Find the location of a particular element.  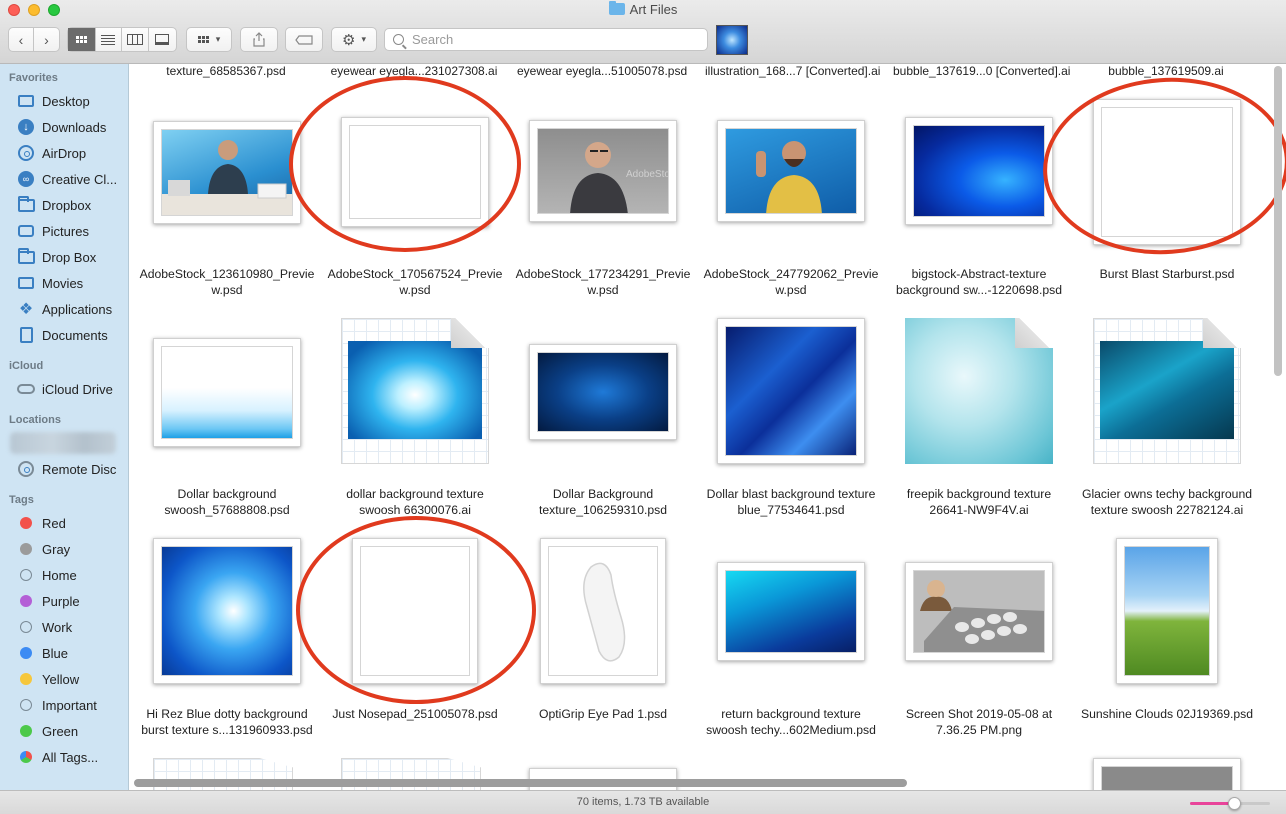

gallery-view-button is located at coordinates (162, 39).